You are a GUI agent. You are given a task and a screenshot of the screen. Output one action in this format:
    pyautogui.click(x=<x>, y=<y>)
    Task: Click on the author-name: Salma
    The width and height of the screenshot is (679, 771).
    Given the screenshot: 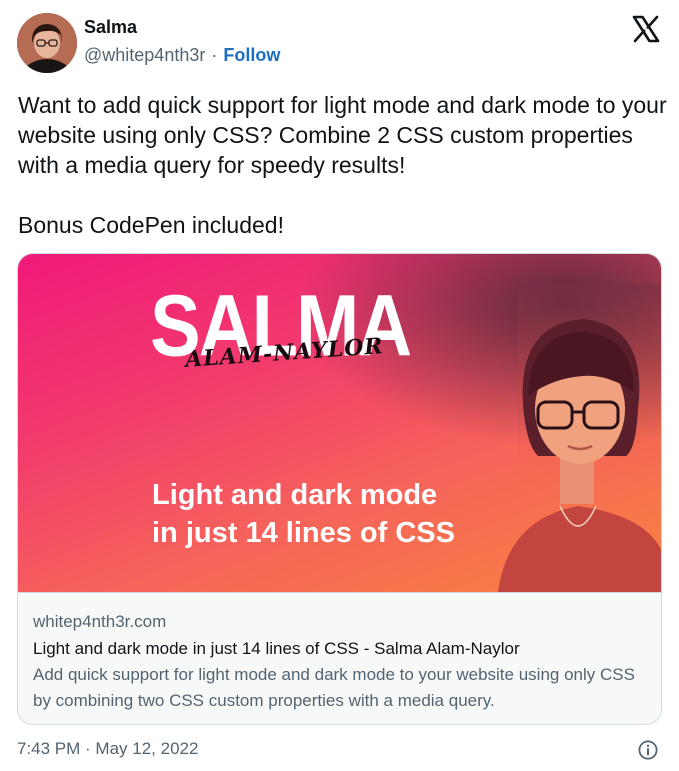 What is the action you would take?
    pyautogui.click(x=110, y=27)
    